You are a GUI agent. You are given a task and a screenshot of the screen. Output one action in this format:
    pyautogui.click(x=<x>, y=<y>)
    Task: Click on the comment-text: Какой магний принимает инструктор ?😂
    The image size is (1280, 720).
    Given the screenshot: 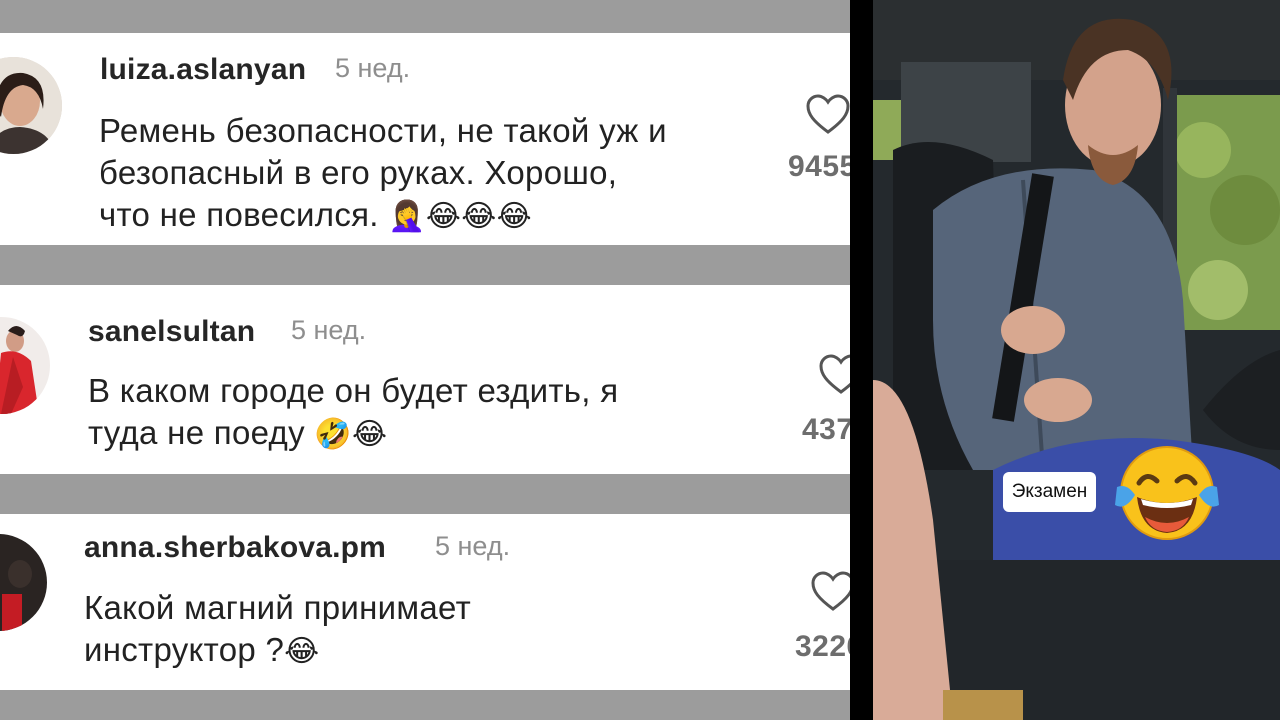 What is the action you would take?
    pyautogui.click(x=277, y=630)
    